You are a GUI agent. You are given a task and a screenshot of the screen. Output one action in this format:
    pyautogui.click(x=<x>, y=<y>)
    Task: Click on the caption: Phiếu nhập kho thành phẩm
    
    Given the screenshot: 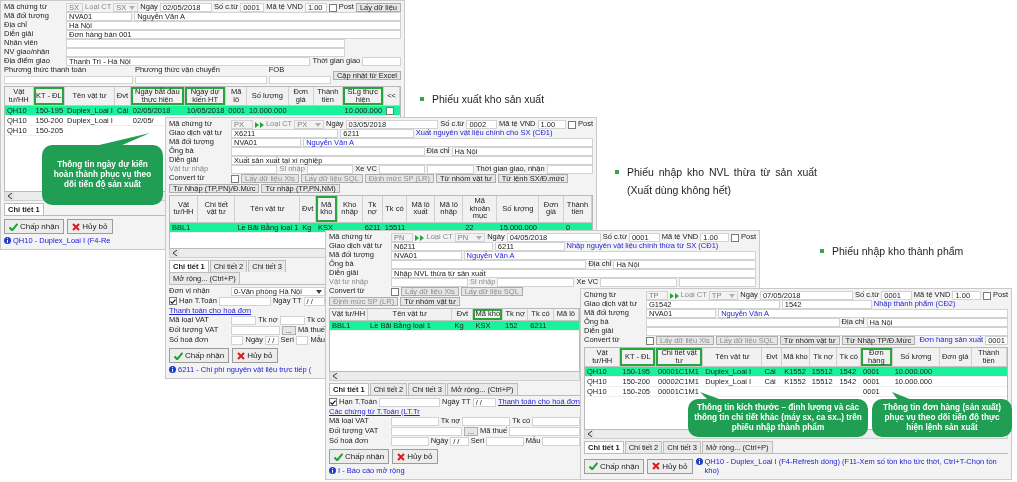 What is the action you would take?
    pyautogui.click(x=898, y=251)
    